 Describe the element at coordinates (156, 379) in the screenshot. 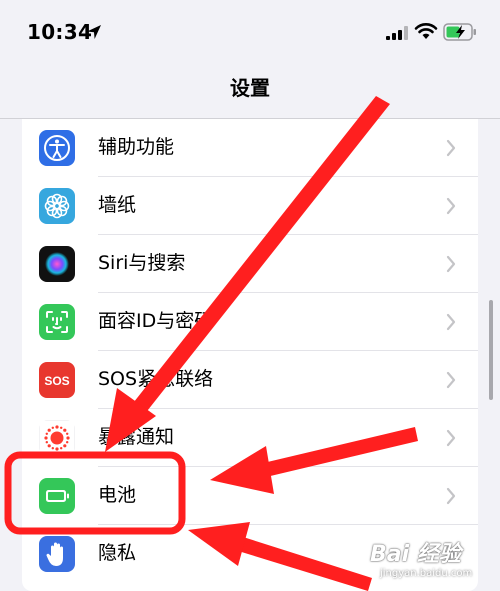

I see `settings-row-label: SOS紧急联络` at that location.